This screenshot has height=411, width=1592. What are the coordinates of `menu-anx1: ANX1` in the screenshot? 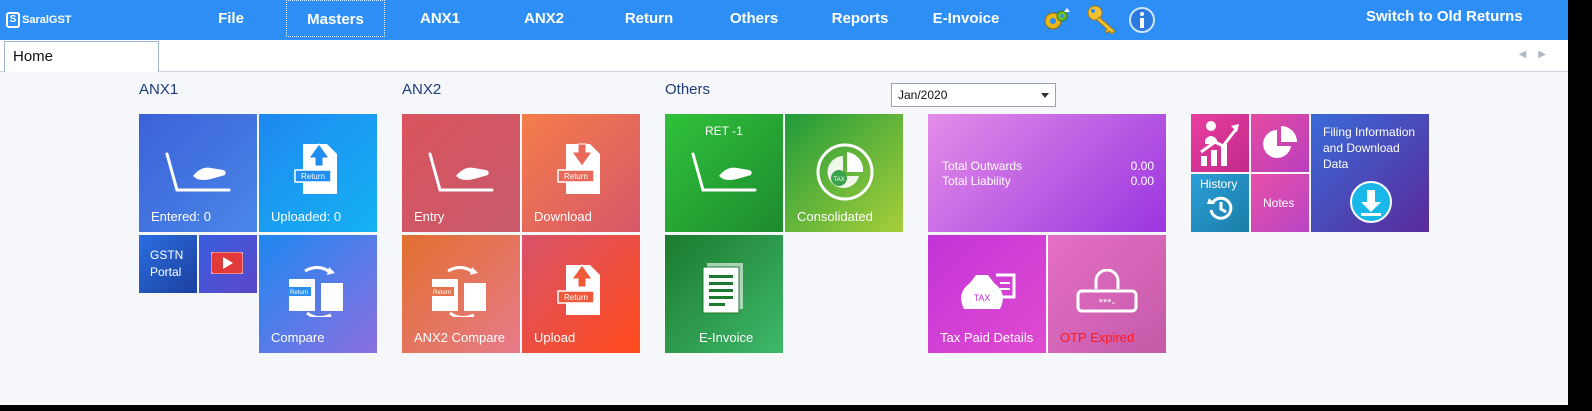 It's located at (440, 18).